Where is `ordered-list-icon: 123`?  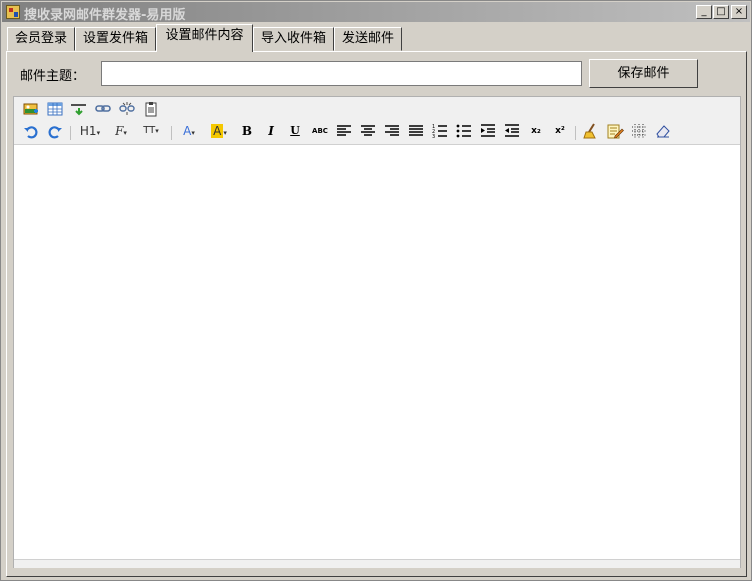
ordered-list-icon: 123 is located at coordinates (440, 131).